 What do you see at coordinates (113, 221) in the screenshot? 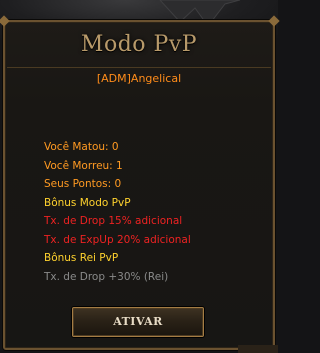
I see `drop-bonus-text: Tx. de Drop 15% adicional` at bounding box center [113, 221].